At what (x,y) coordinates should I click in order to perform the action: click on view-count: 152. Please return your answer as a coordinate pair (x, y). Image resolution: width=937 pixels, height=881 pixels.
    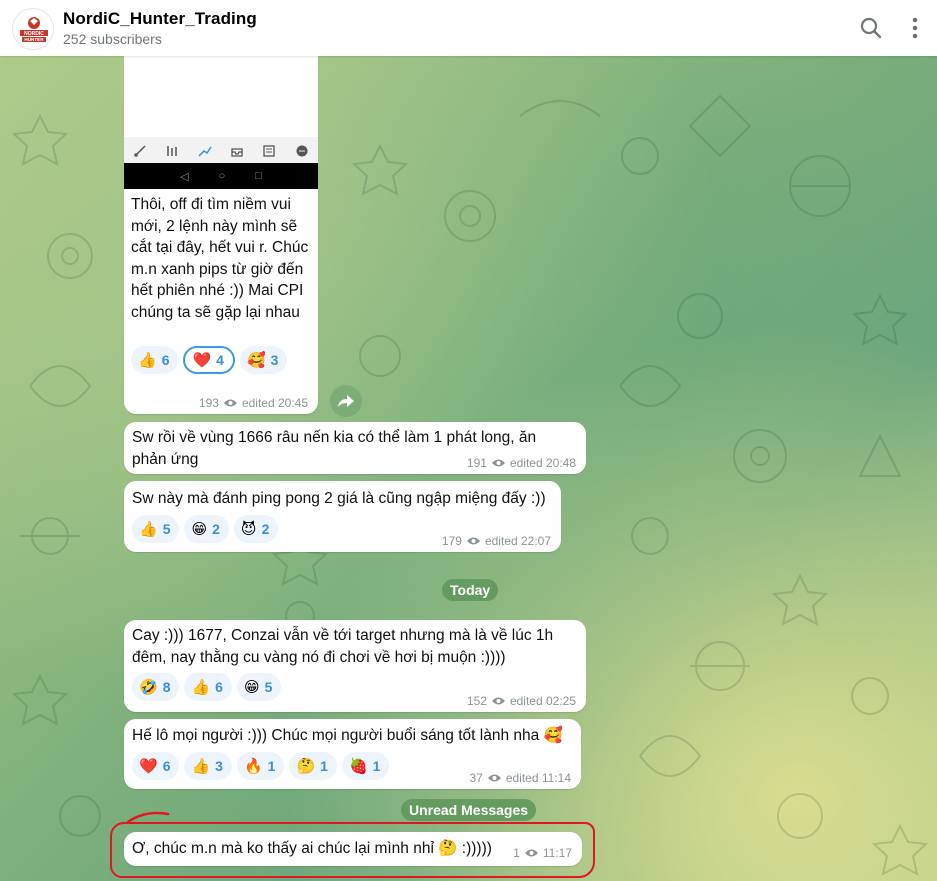
    Looking at the image, I should click on (476, 701).